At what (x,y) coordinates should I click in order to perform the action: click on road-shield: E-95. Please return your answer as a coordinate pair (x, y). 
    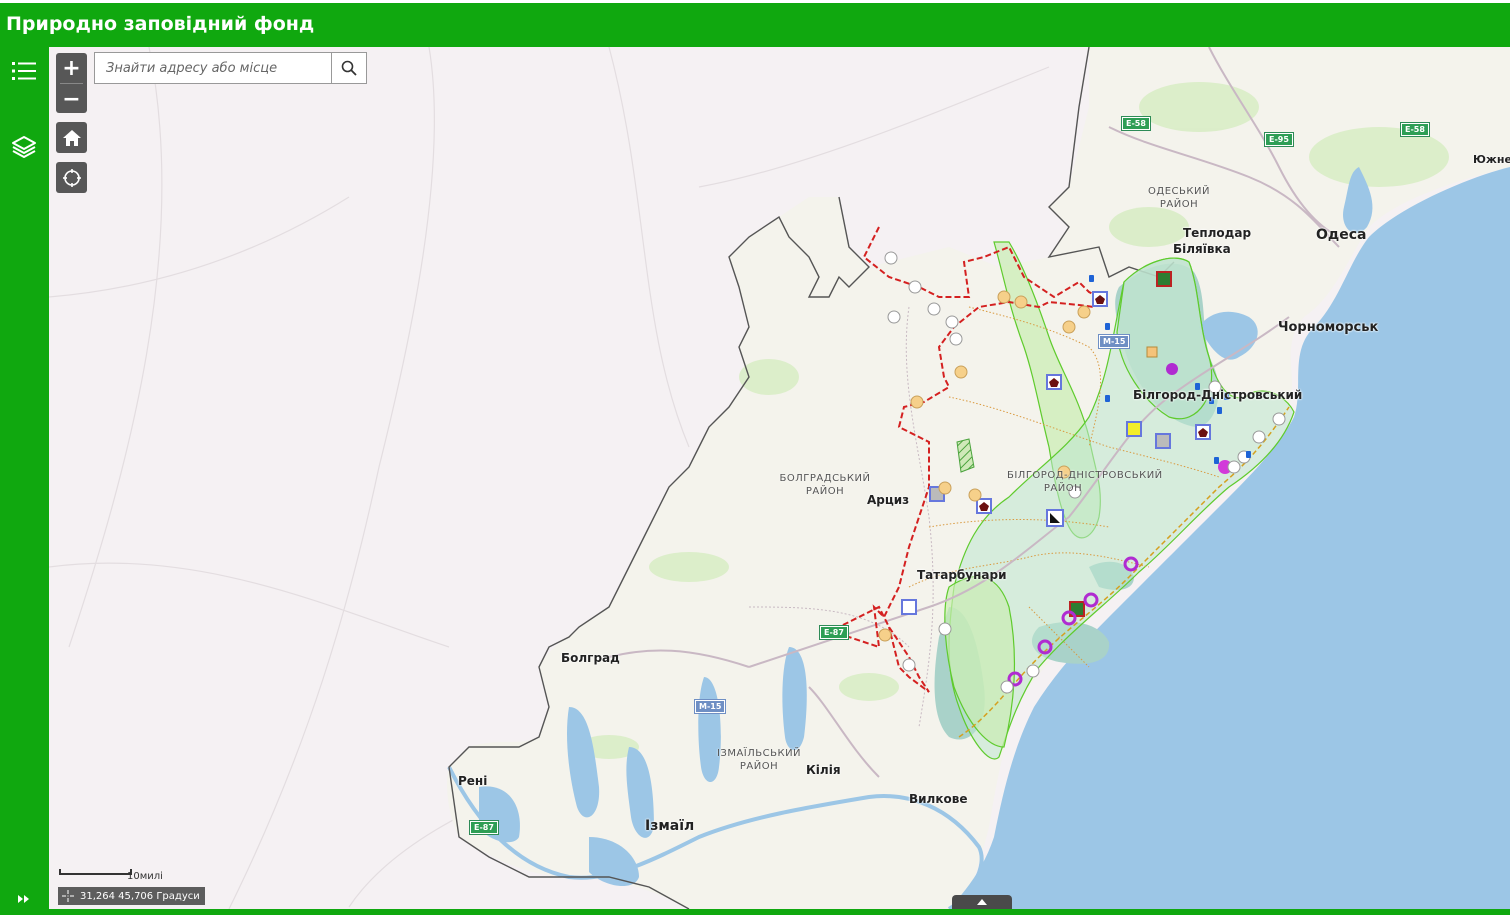
    Looking at the image, I should click on (1279, 139).